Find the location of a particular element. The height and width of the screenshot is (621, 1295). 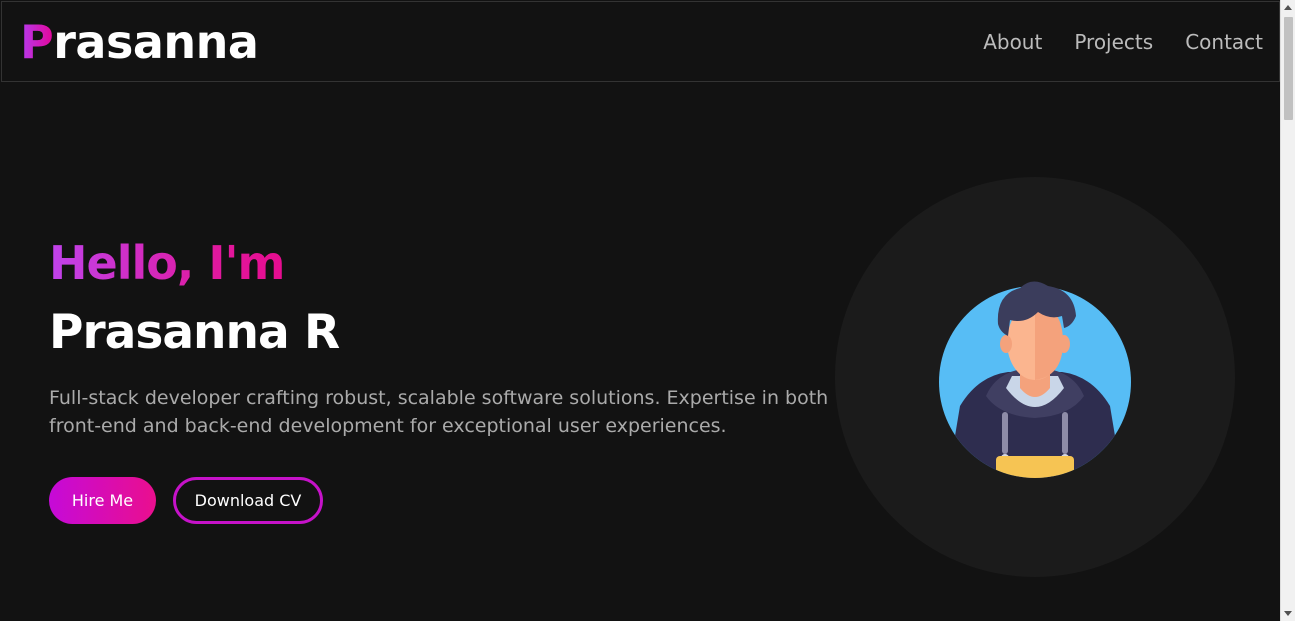

download-cv-button: Download CV is located at coordinates (248, 500).